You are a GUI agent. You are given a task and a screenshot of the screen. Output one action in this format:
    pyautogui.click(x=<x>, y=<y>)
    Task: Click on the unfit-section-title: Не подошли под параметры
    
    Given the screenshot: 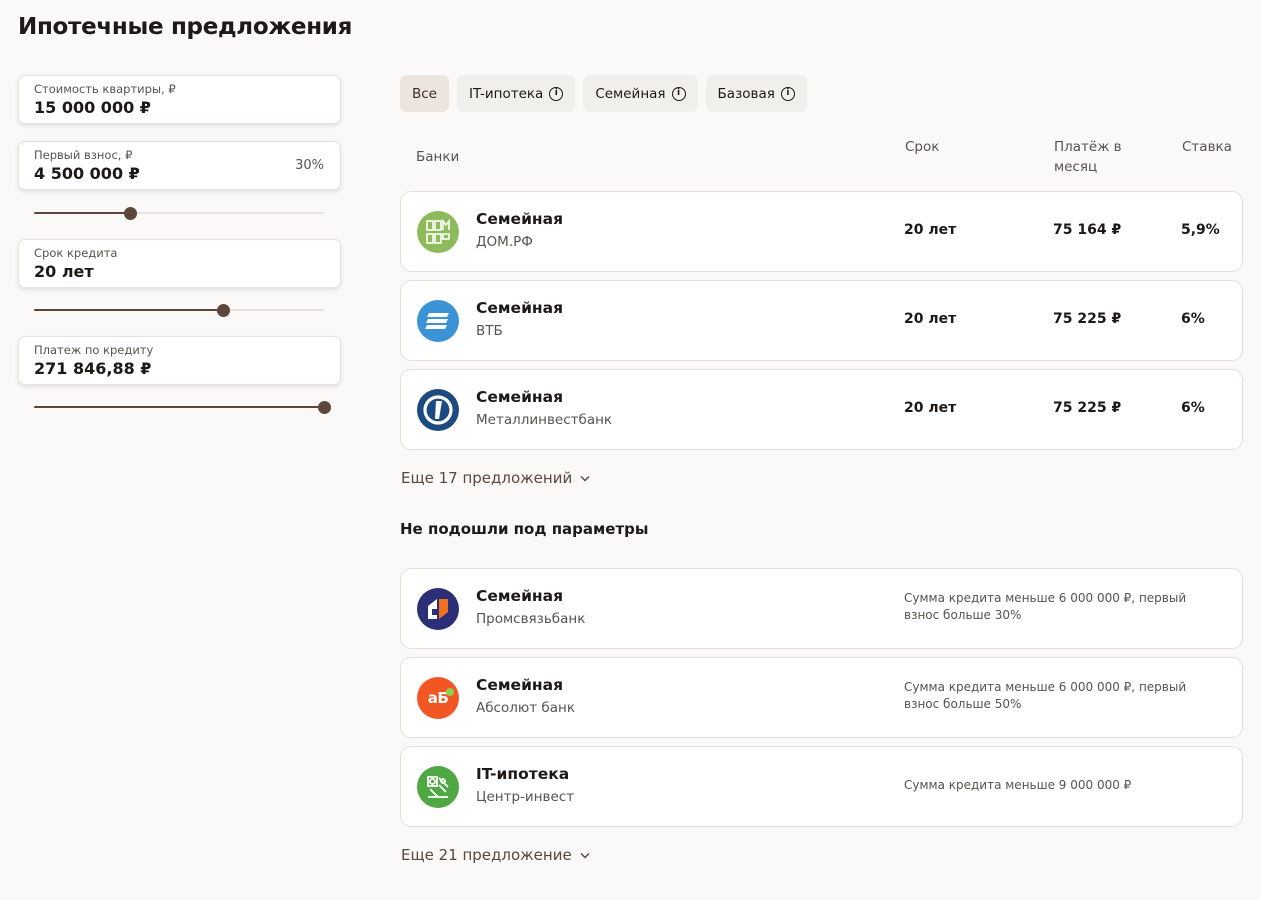 What is the action you would take?
    pyautogui.click(x=524, y=529)
    